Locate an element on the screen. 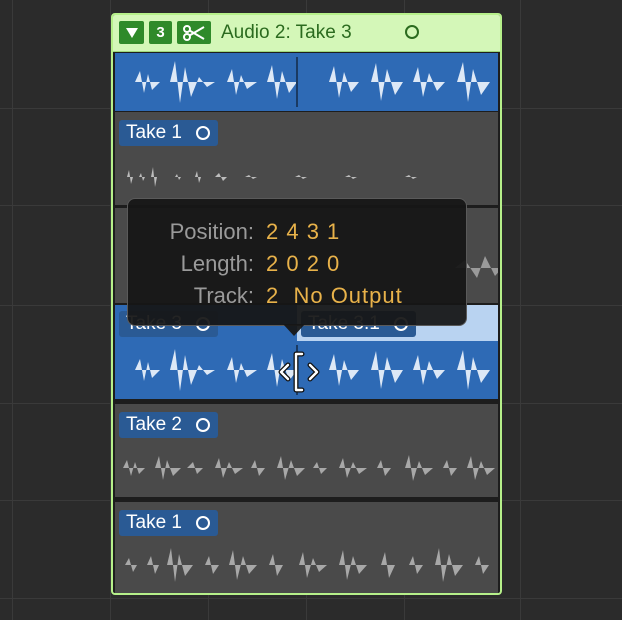 The image size is (622, 620). take-count-button: 3 is located at coordinates (160, 32).